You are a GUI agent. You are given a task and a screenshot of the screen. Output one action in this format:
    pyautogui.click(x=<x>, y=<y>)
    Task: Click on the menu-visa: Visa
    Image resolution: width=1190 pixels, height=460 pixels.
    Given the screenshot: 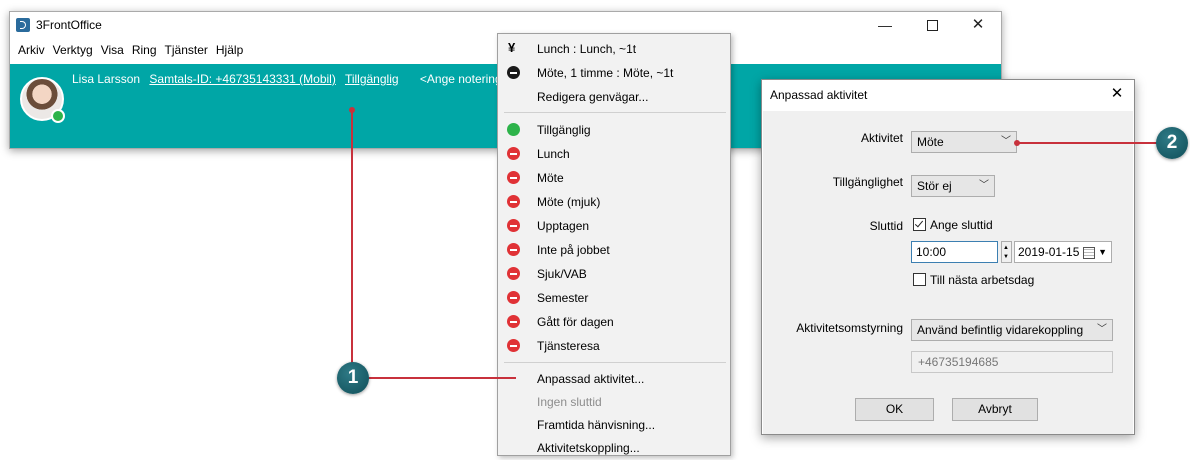 What is the action you would take?
    pyautogui.click(x=108, y=51)
    